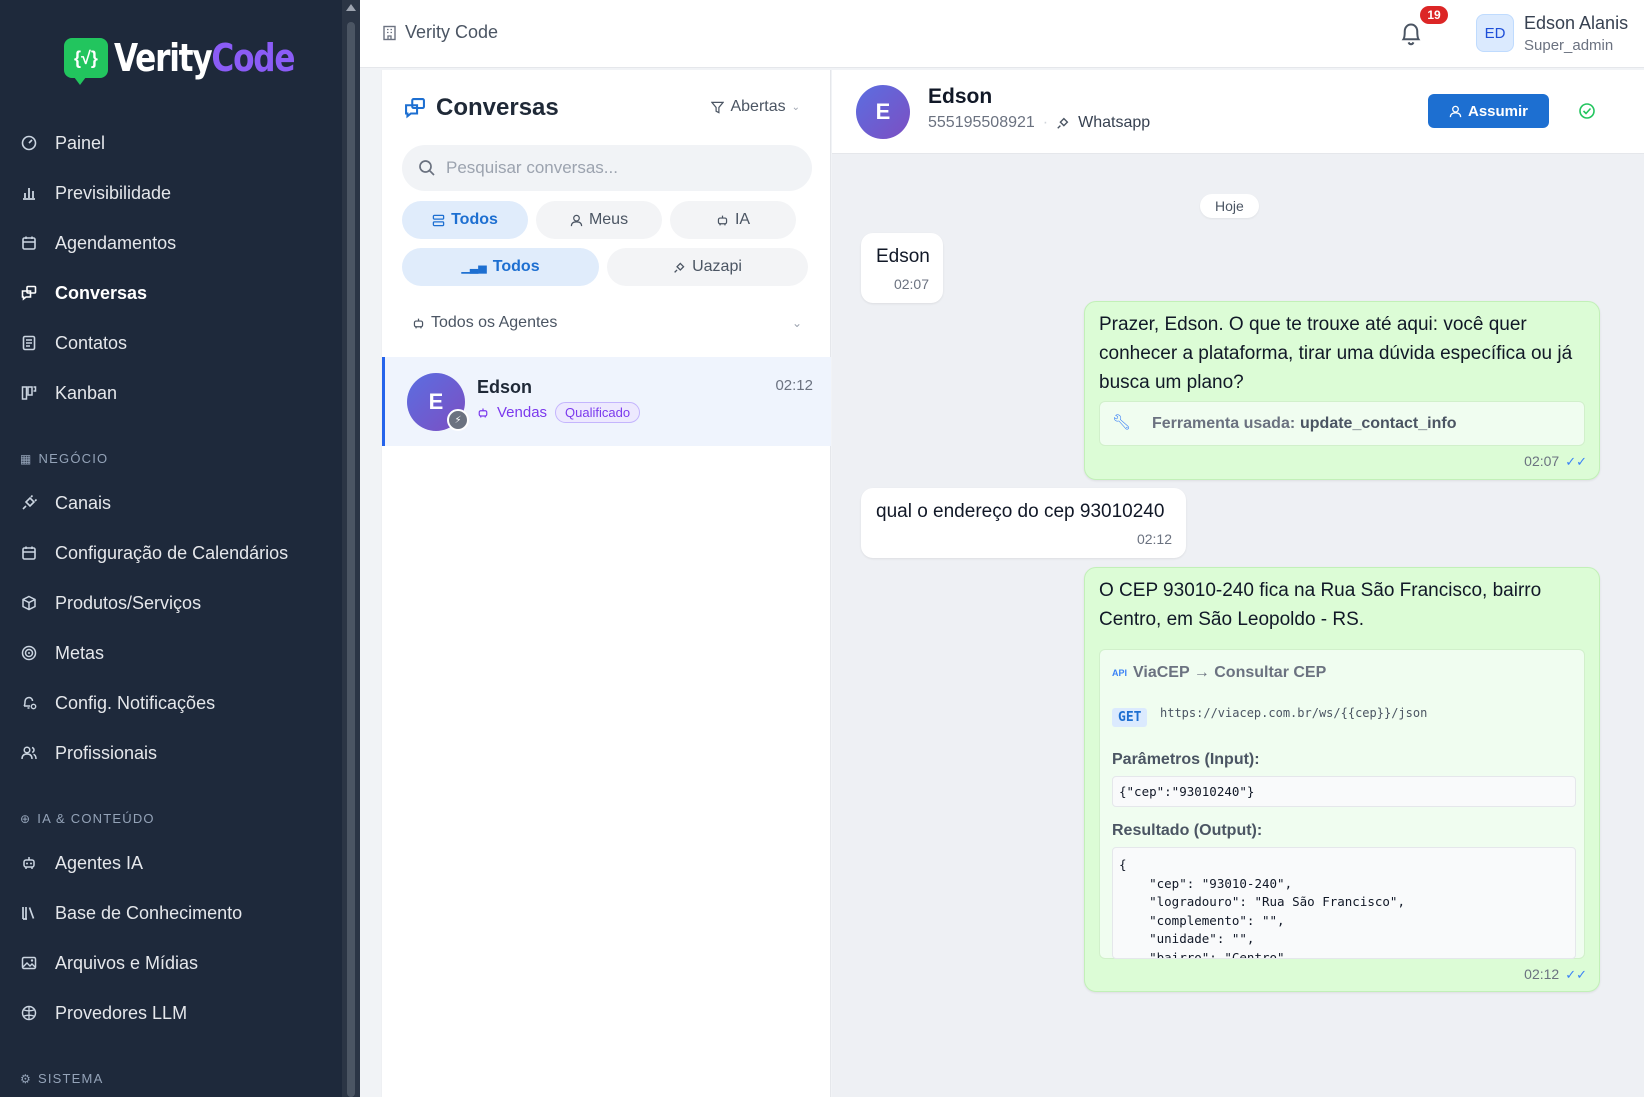 The height and width of the screenshot is (1097, 1644). Describe the element at coordinates (1023, 523) in the screenshot. I see `message-incoming: qual o endereço do cep 93010240 02:12` at that location.